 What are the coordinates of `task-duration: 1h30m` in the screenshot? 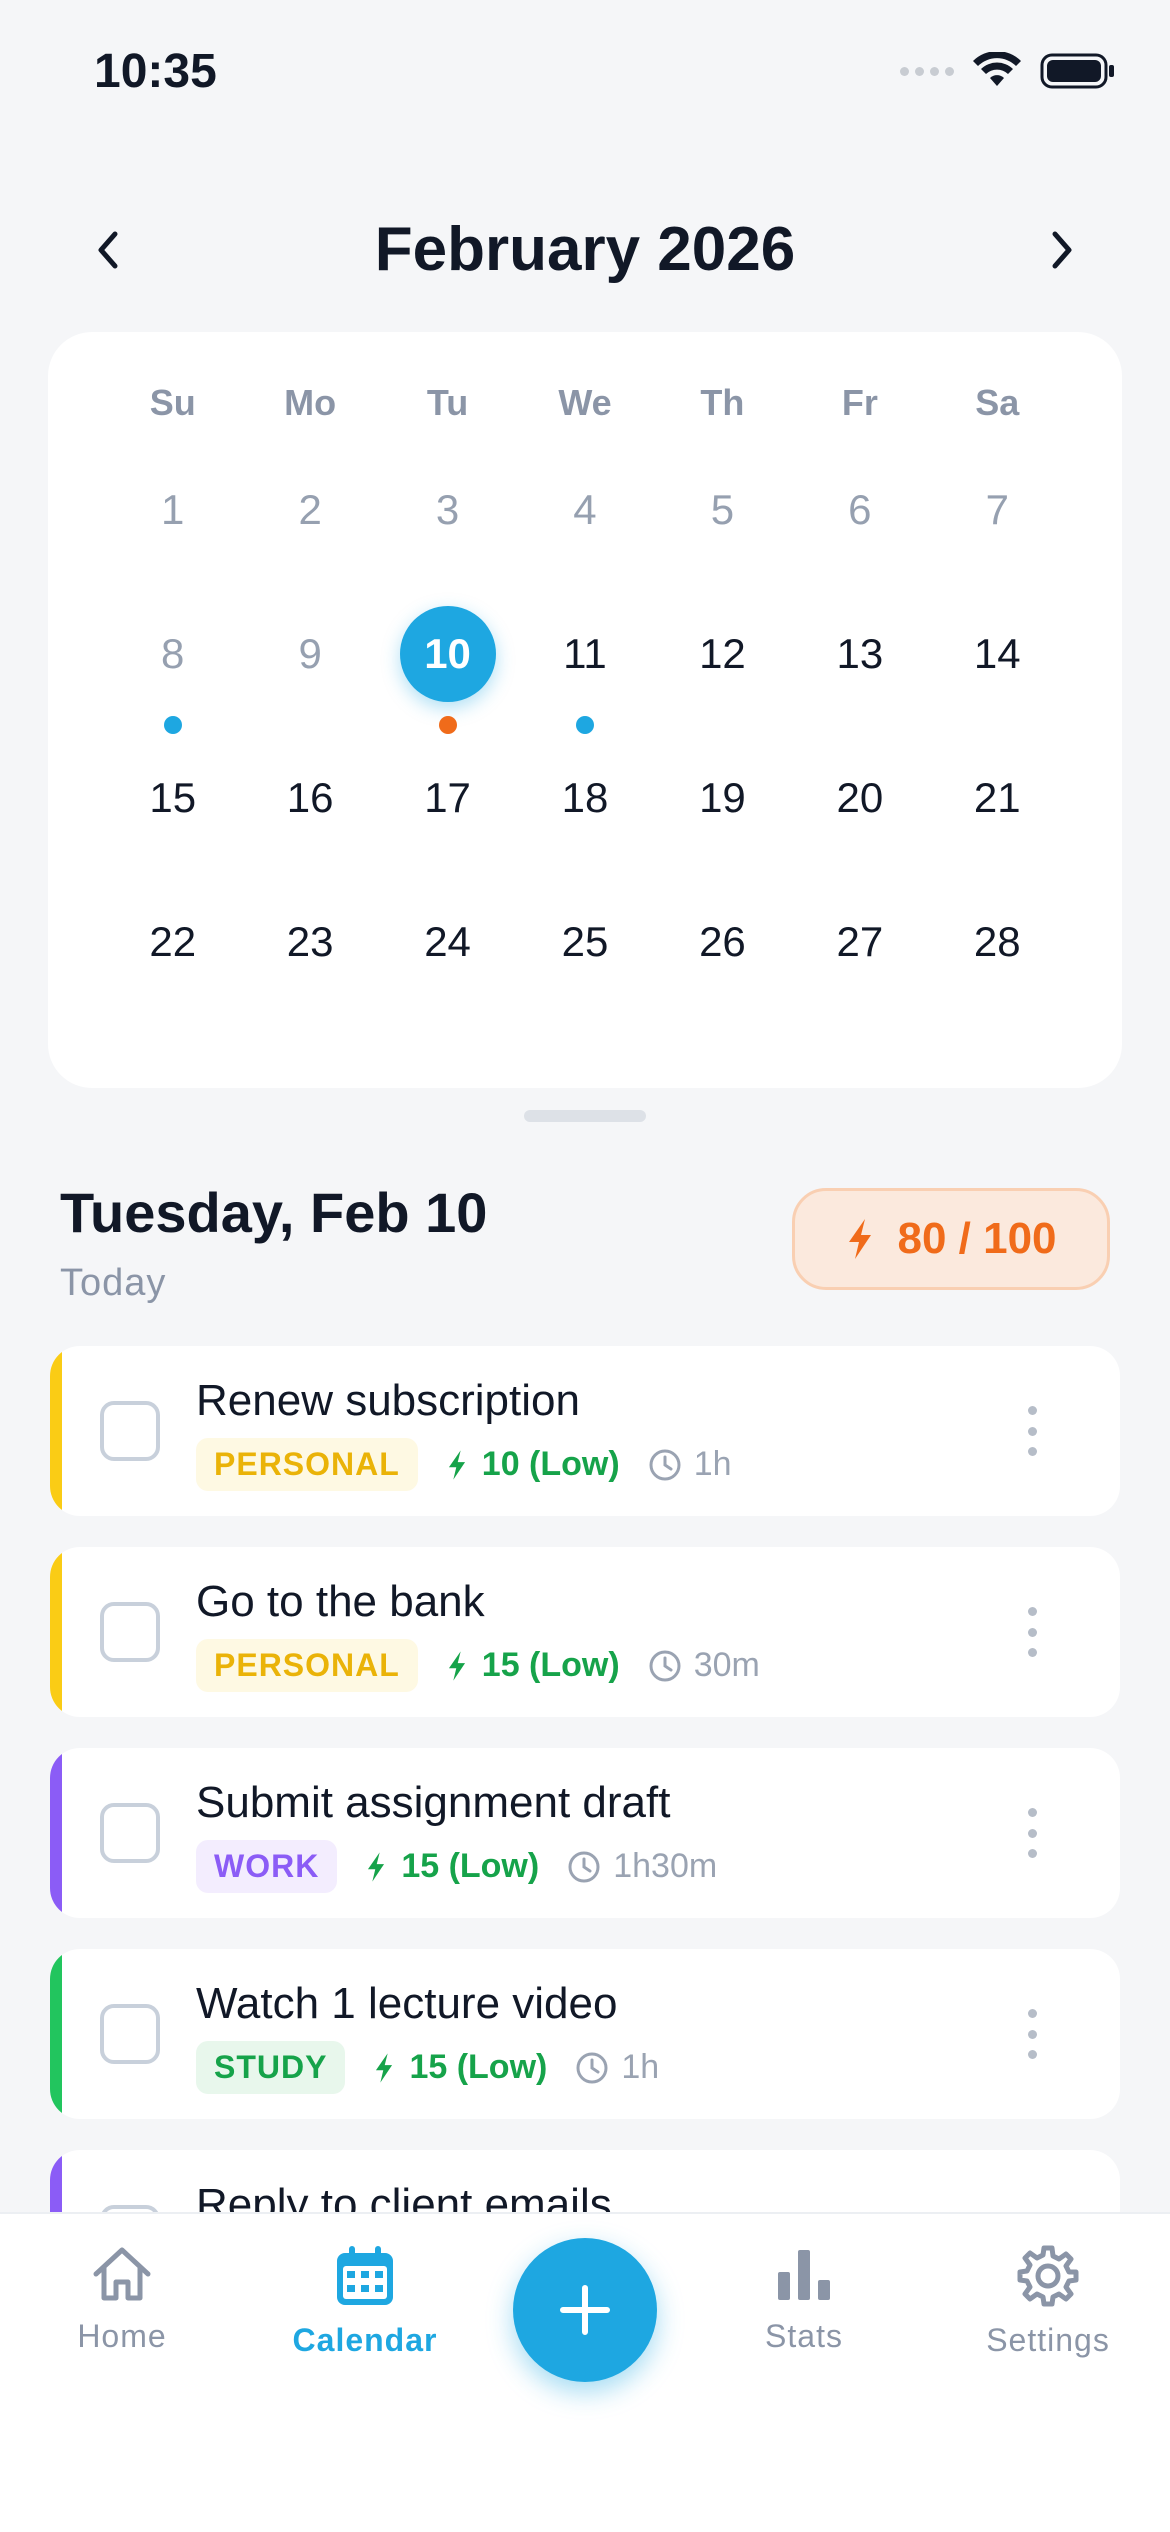 It's located at (642, 1866).